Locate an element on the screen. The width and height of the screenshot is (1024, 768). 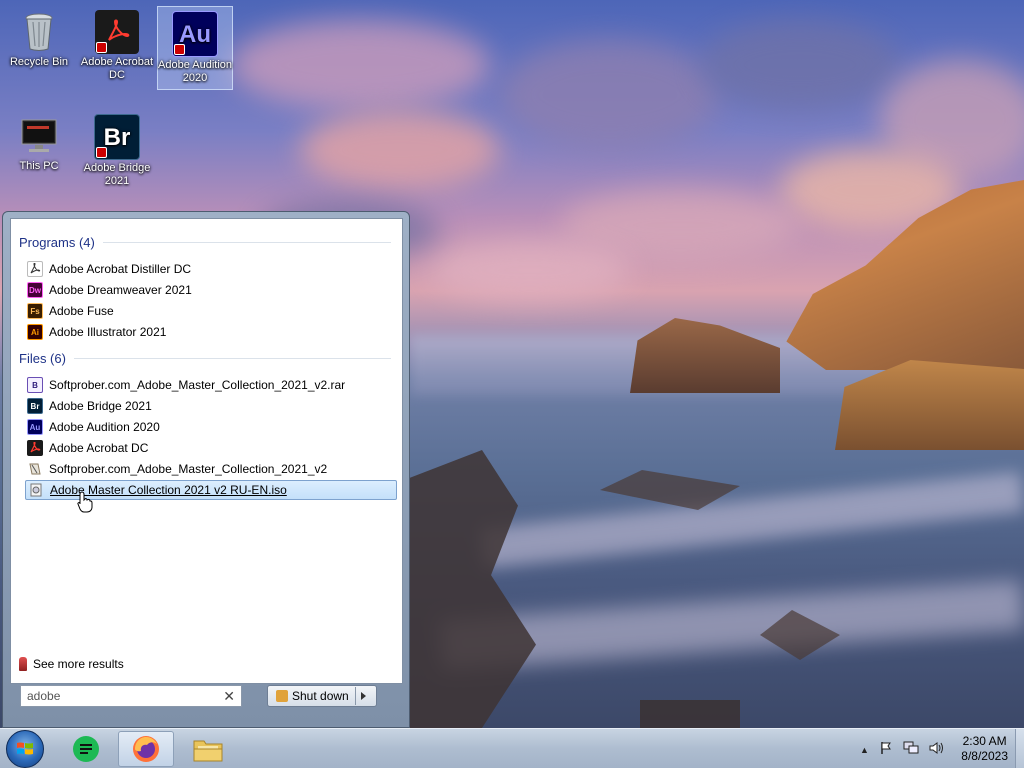
see-more-results-link: See more results is located at coordinates (71, 664).